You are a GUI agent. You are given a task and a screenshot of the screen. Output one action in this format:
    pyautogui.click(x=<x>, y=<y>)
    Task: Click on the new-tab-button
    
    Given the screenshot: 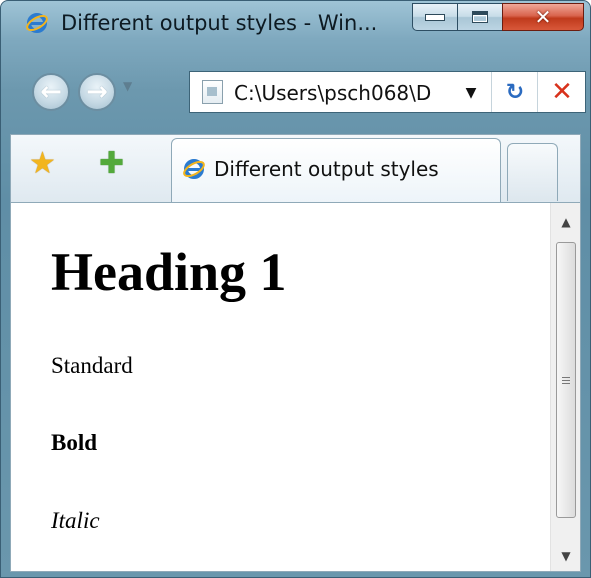 What is the action you would take?
    pyautogui.click(x=532, y=172)
    